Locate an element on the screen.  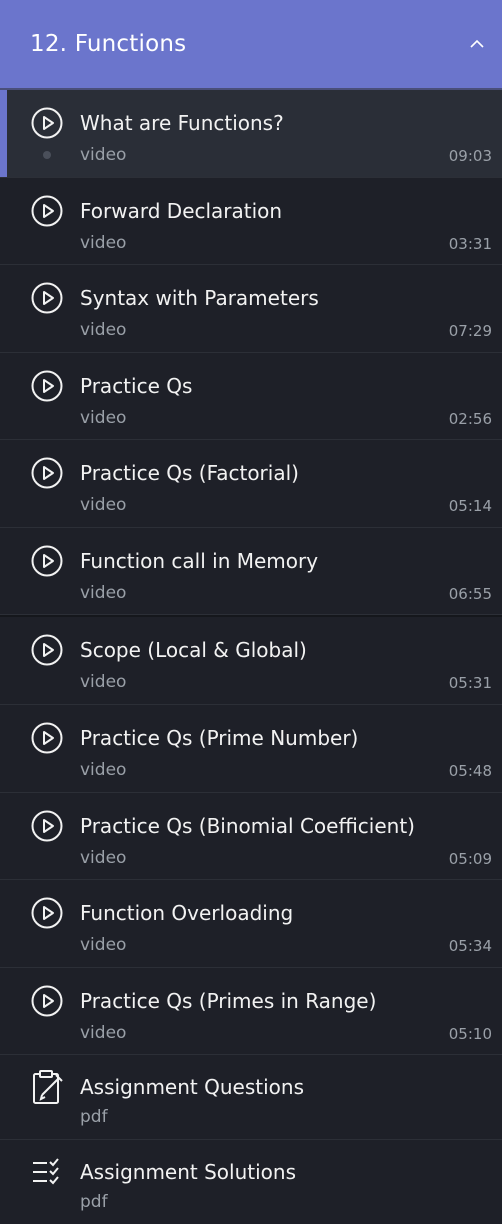
resource-title: Assignment Questions is located at coordinates (192, 1087).